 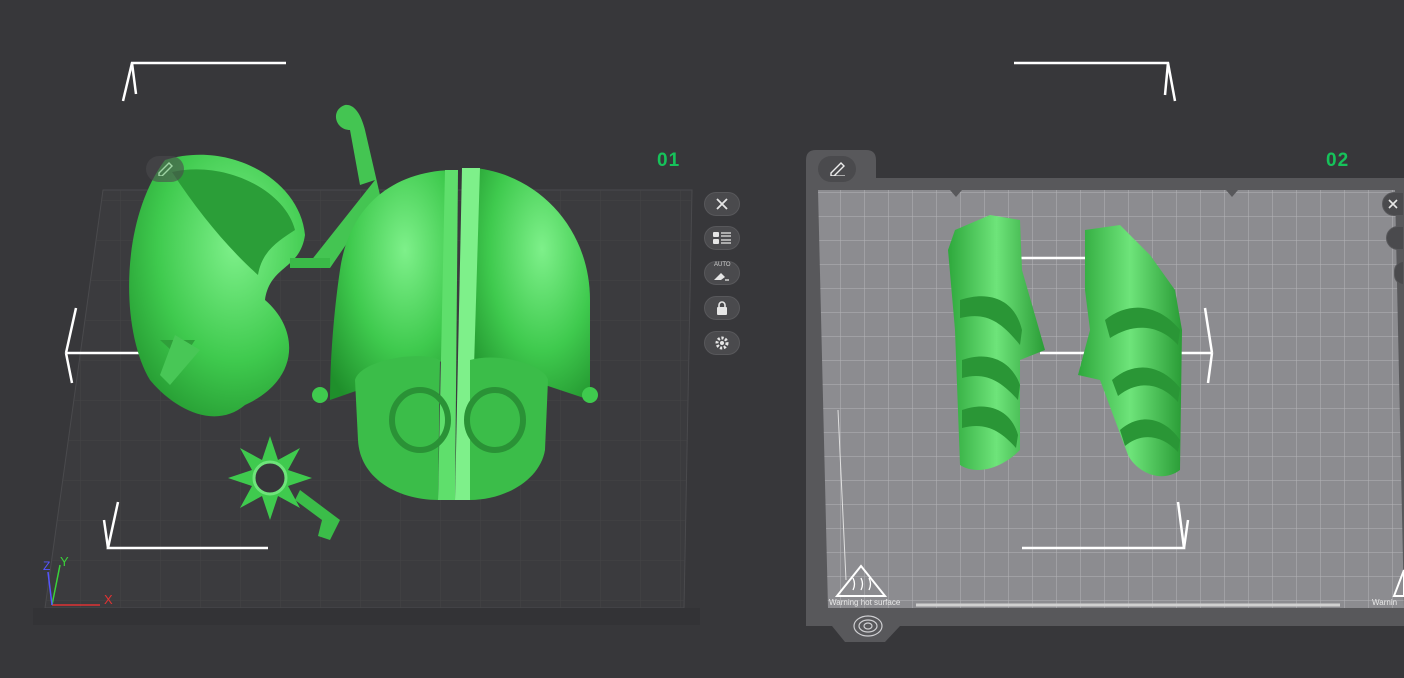 I want to click on list-icon, so click(x=722, y=238).